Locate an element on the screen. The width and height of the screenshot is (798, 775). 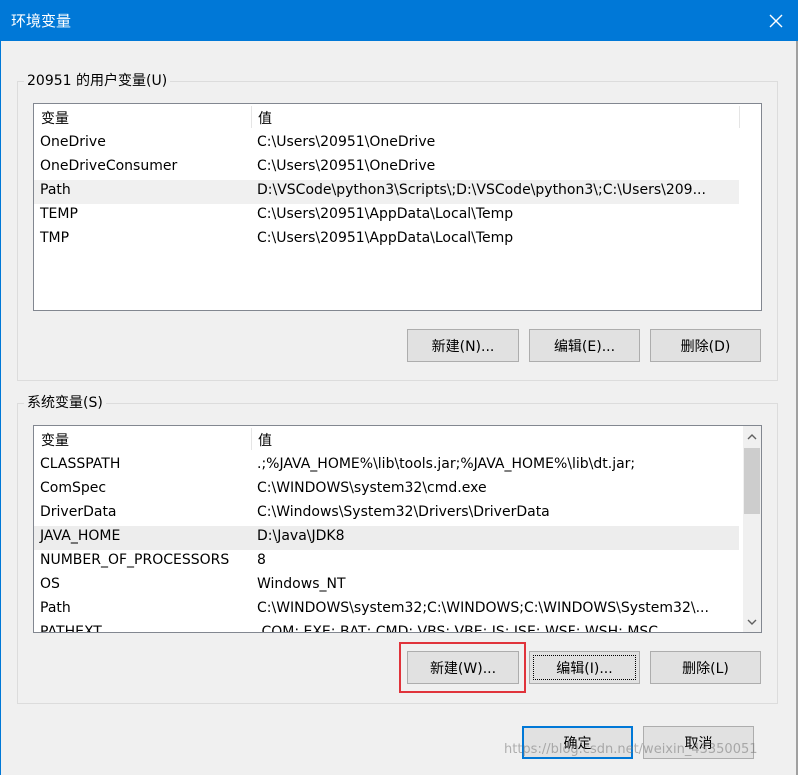
var-name: TEMP is located at coordinates (59, 214).